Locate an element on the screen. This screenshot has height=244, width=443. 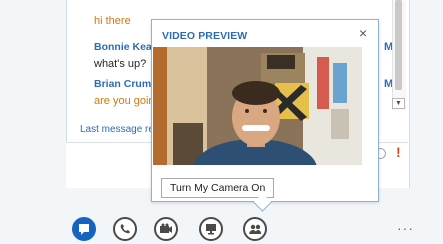
more-options-button: ··· is located at coordinates (405, 228).